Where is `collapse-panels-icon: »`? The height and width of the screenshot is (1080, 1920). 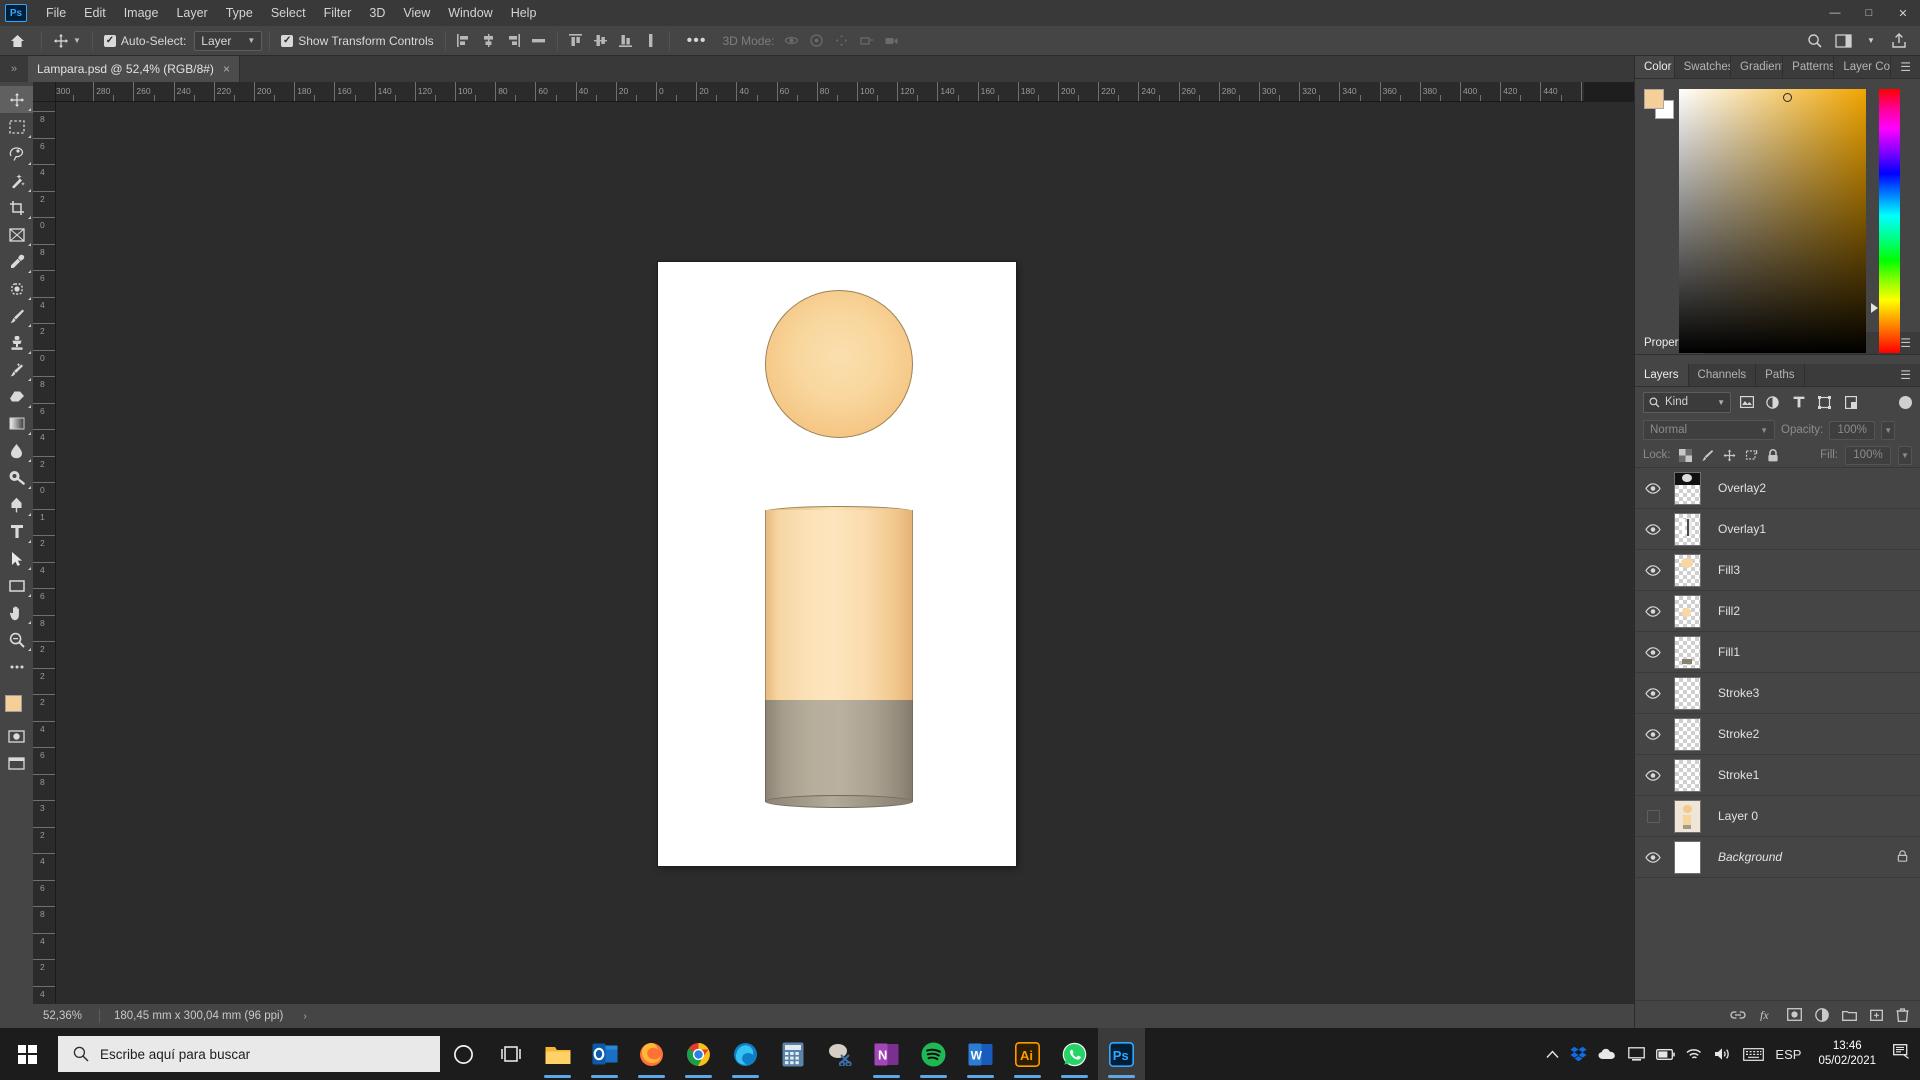 collapse-panels-icon: » is located at coordinates (14, 69).